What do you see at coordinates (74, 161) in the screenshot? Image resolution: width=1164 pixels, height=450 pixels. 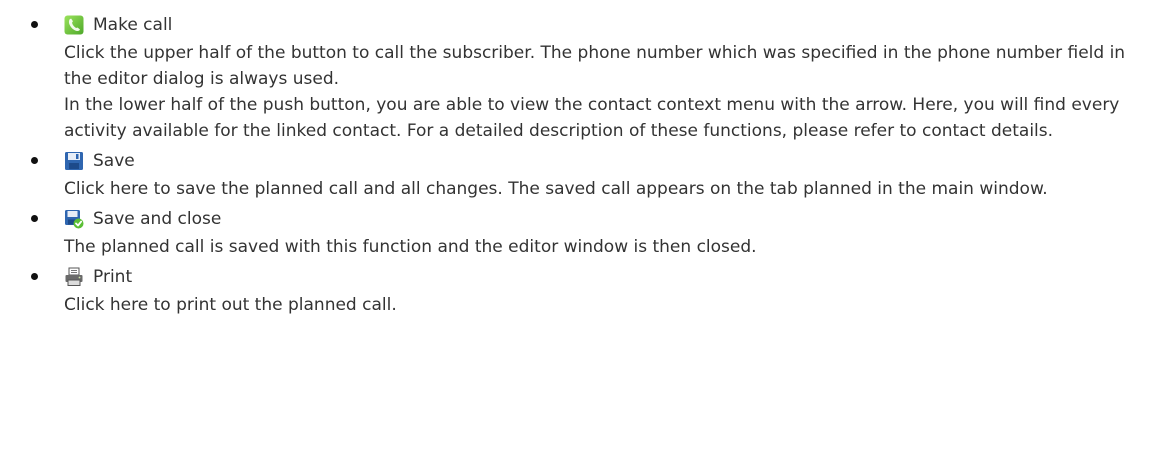 I see `floppy-disk-icon` at bounding box center [74, 161].